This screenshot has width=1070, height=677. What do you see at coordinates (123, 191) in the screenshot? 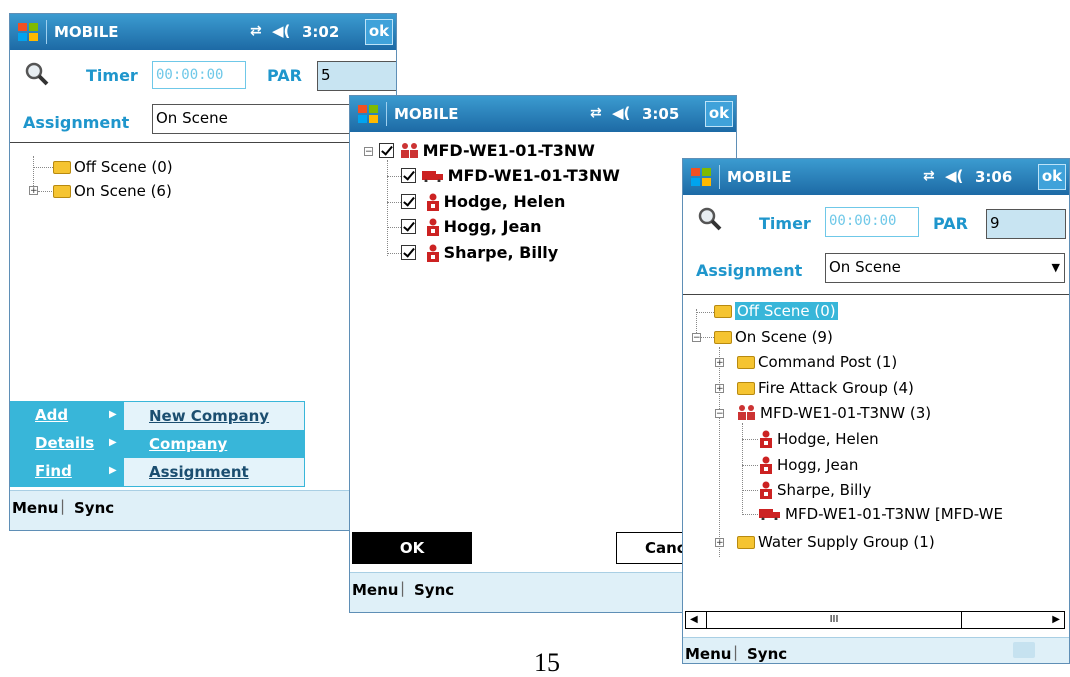
I see `tree-item-label: On Scene (6)` at bounding box center [123, 191].